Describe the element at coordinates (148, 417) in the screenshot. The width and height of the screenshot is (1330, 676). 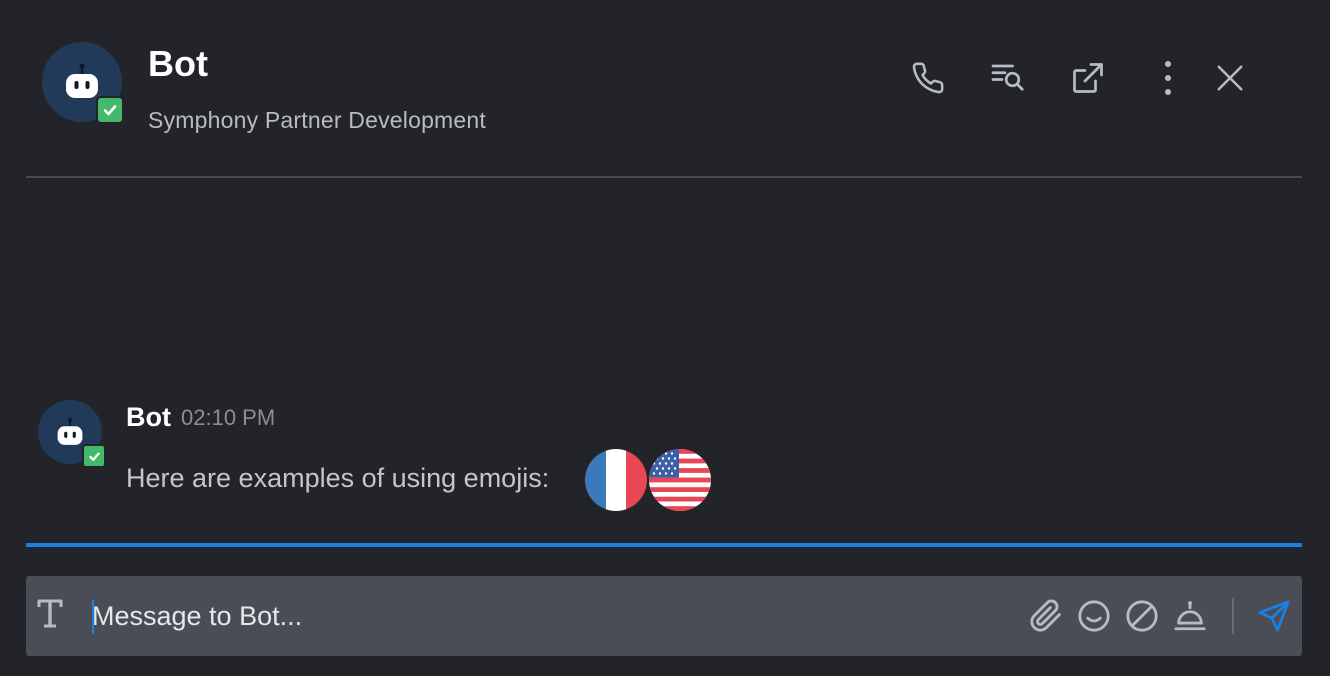
I see `message-author: Bot` at that location.